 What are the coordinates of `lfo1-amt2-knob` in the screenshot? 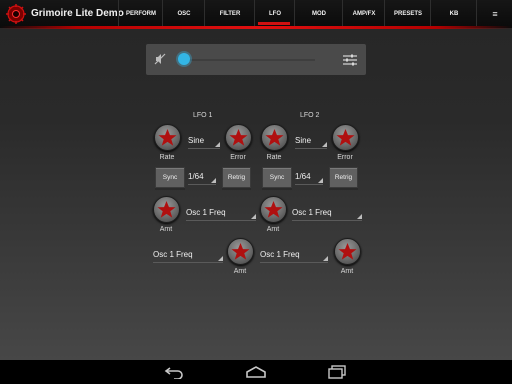 It's located at (240, 251).